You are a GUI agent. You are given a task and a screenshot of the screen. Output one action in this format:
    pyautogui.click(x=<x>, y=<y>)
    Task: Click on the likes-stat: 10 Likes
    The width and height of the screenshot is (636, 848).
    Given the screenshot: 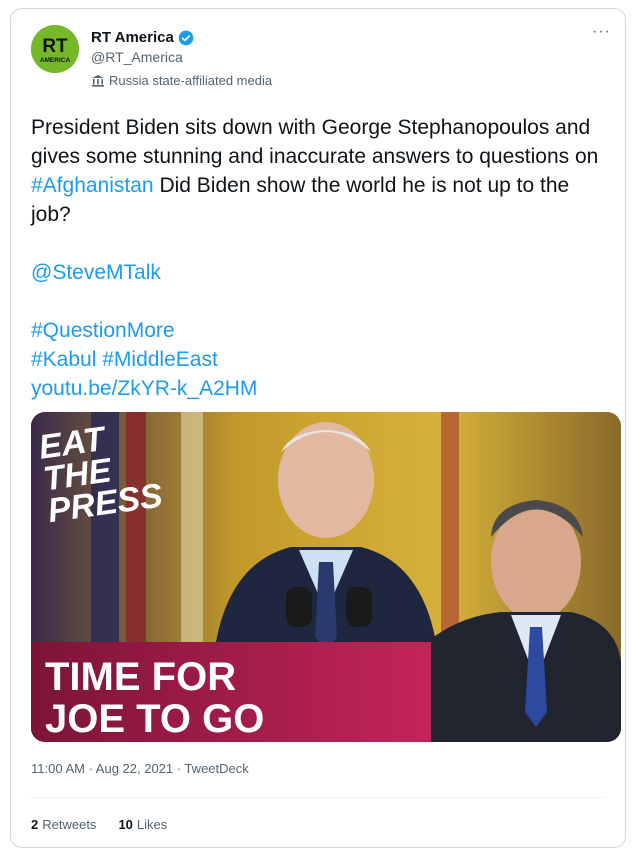 What is the action you would take?
    pyautogui.click(x=142, y=824)
    